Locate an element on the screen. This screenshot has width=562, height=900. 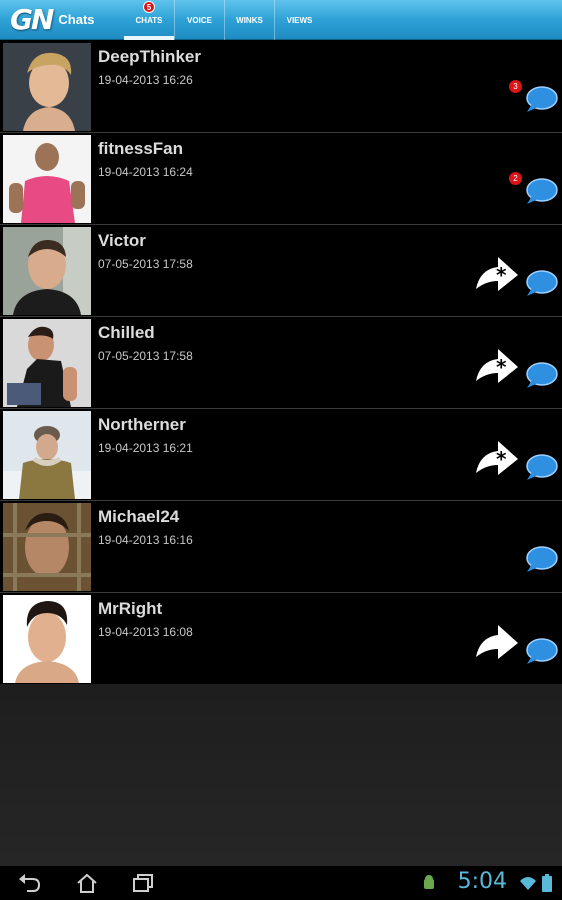
action-bar: GN Chats 5 CHATS VOICE WINKS VIEWS is located at coordinates (281, 20).